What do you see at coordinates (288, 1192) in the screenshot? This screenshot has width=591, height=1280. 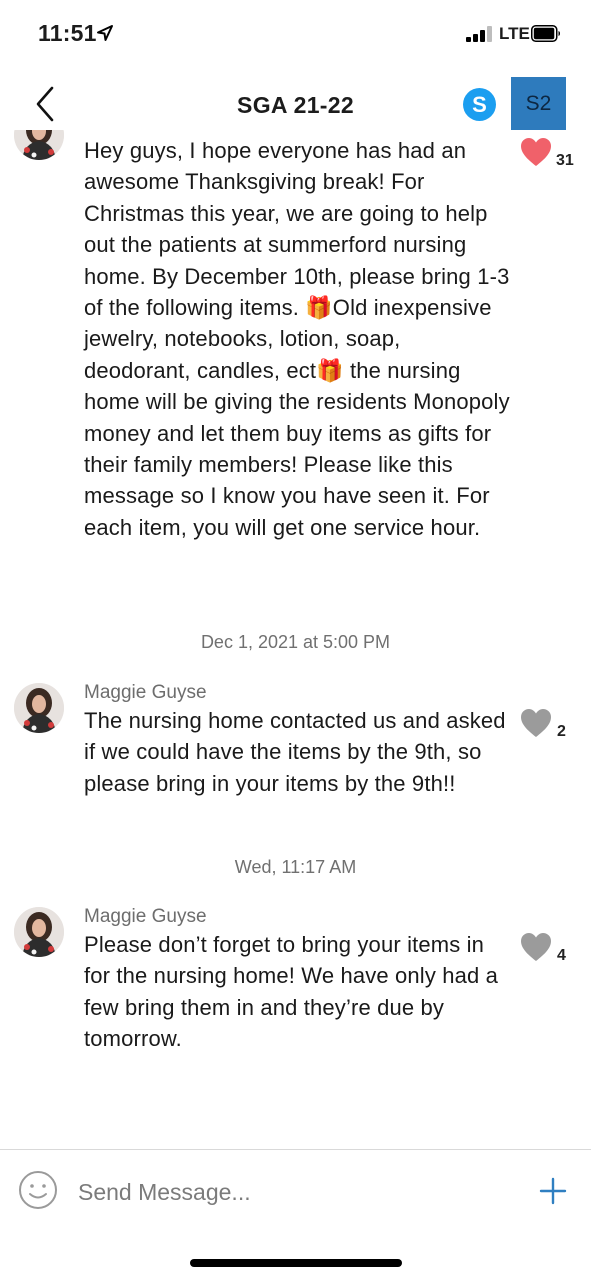 I see `message-input` at bounding box center [288, 1192].